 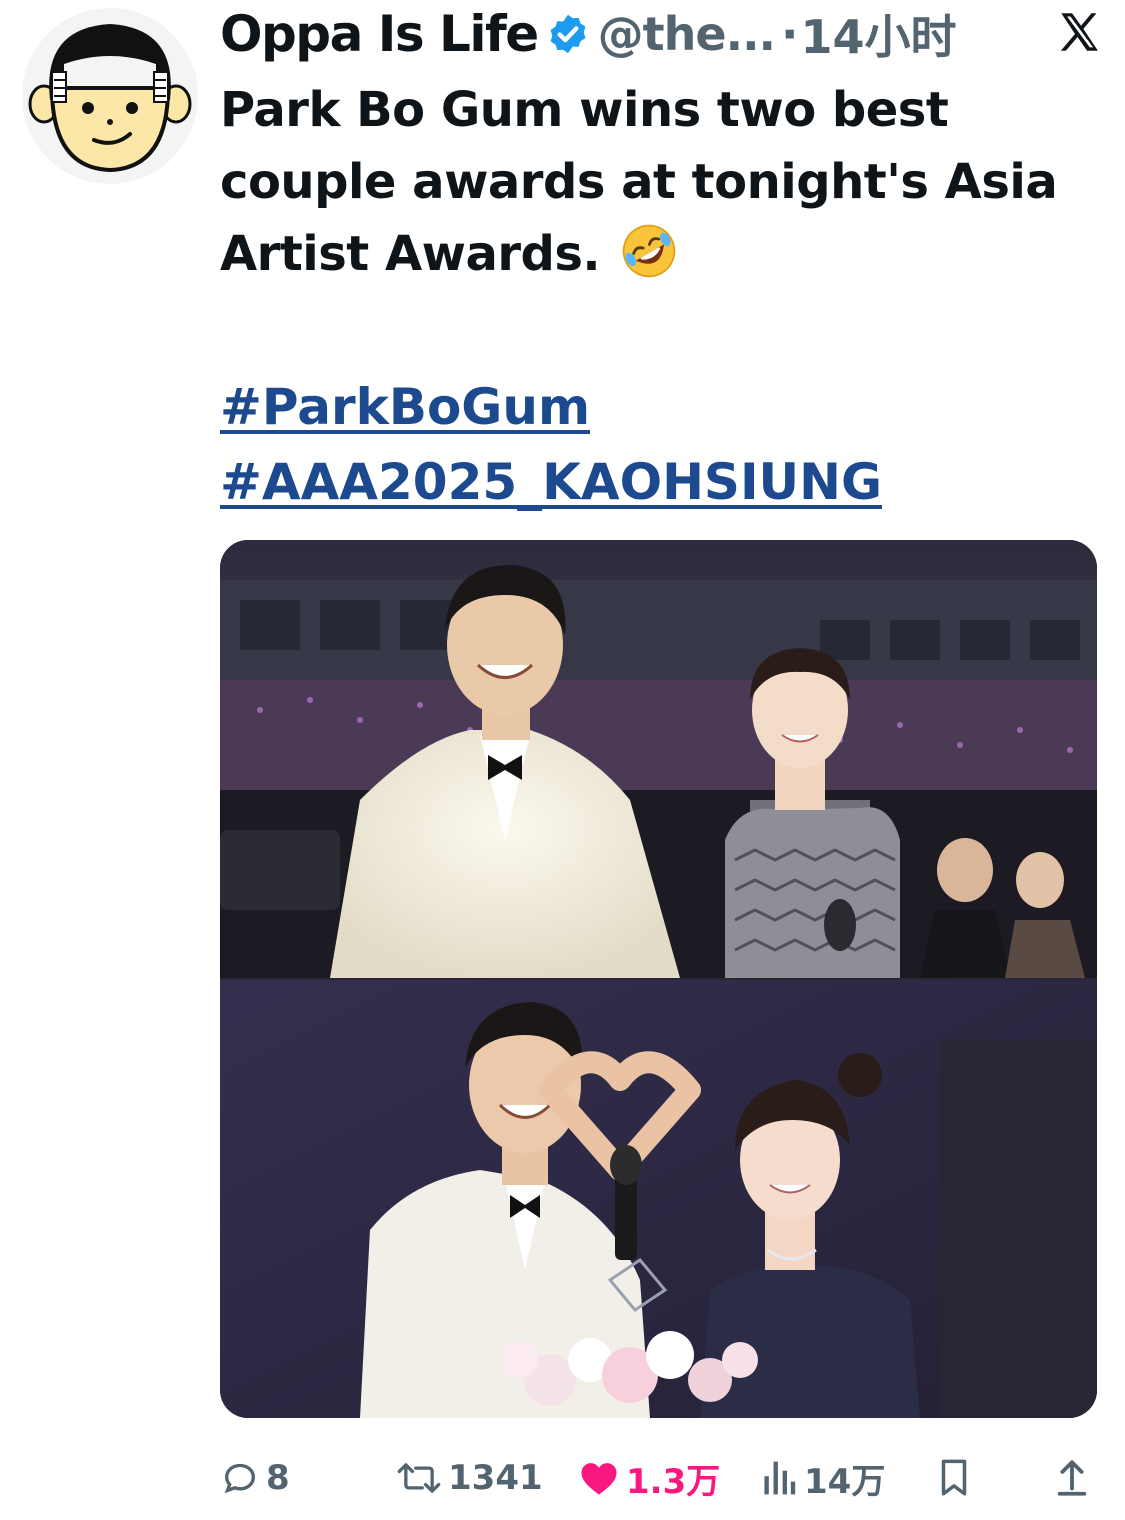 I want to click on hashtag-list: #ParkBoGum #AAA2025_KAOHSIUNG, so click(x=551, y=445).